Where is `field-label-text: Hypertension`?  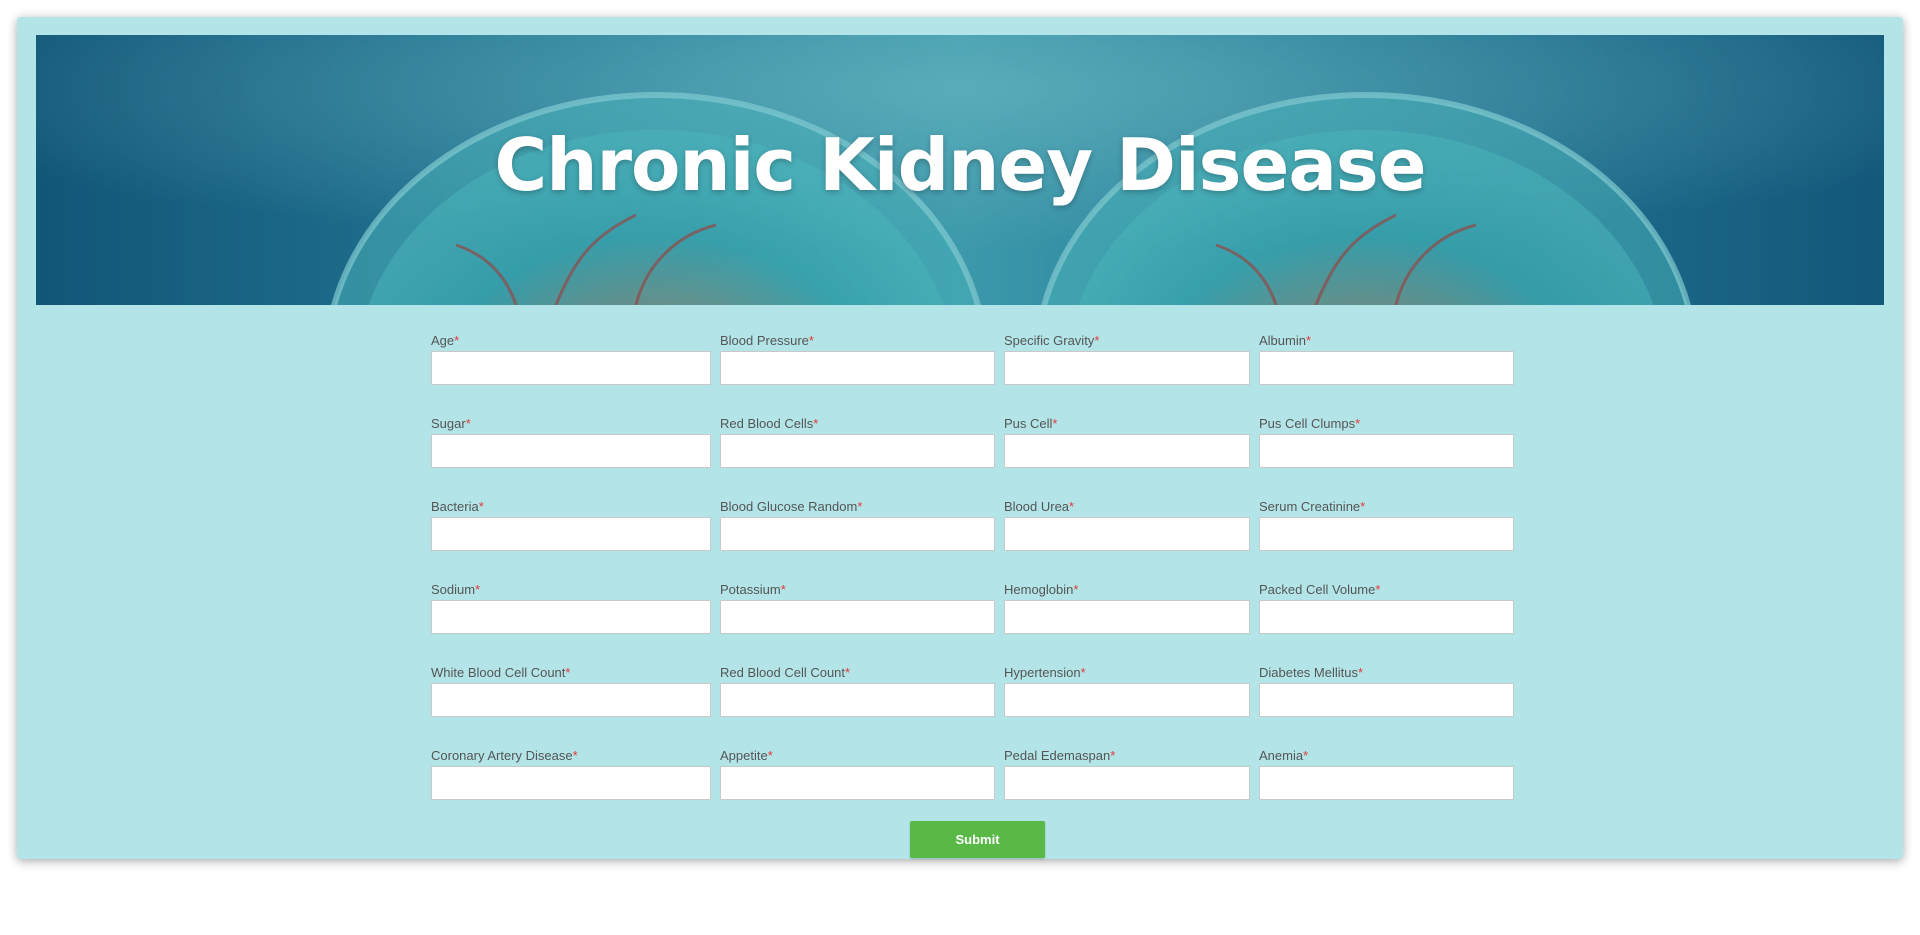 field-label-text: Hypertension is located at coordinates (1042, 672).